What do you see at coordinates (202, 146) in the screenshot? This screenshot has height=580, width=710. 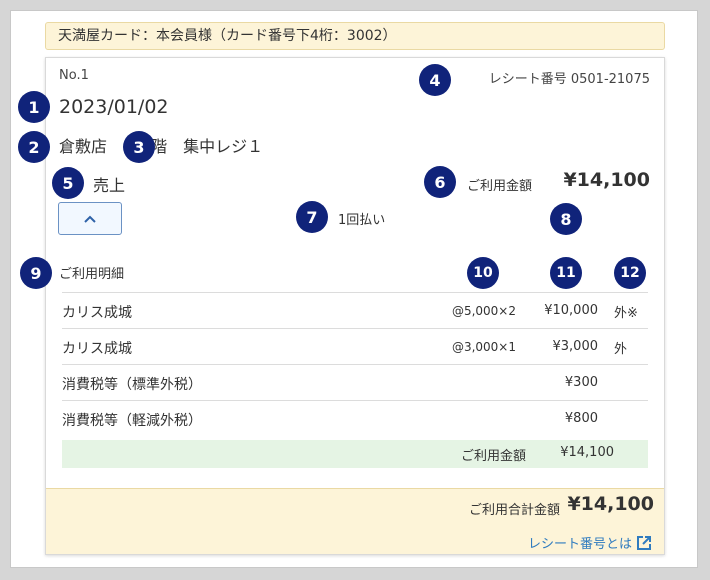 I see `register-location: 3階 集中レジ１` at bounding box center [202, 146].